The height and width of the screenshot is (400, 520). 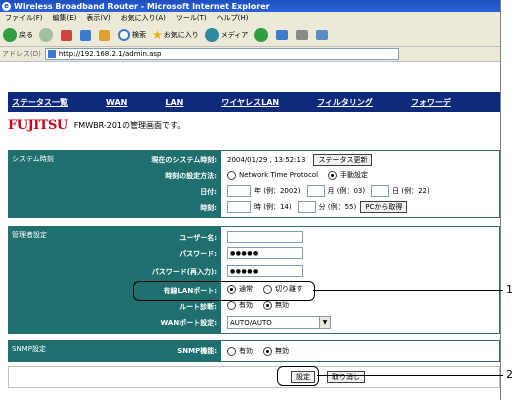 What do you see at coordinates (509, 289) in the screenshot?
I see `callout-1: 1` at bounding box center [509, 289].